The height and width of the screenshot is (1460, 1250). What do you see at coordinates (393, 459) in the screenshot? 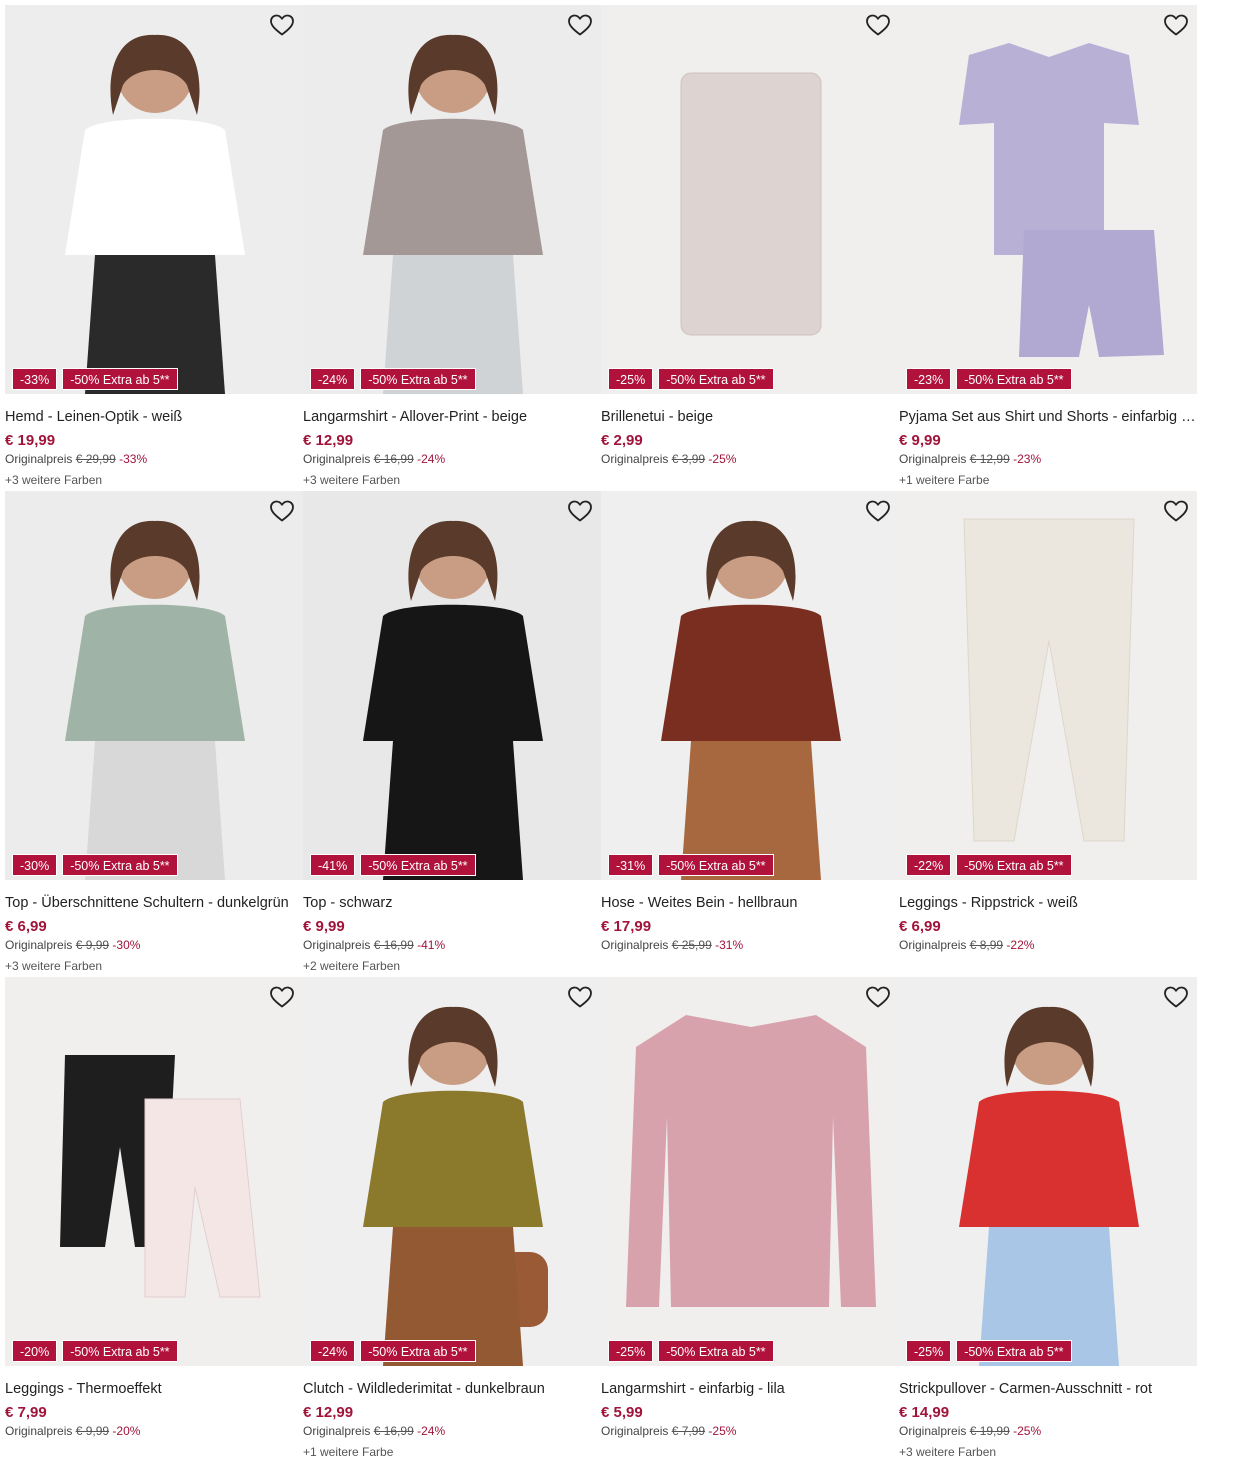
I see `original-price-value: € 16,99` at bounding box center [393, 459].